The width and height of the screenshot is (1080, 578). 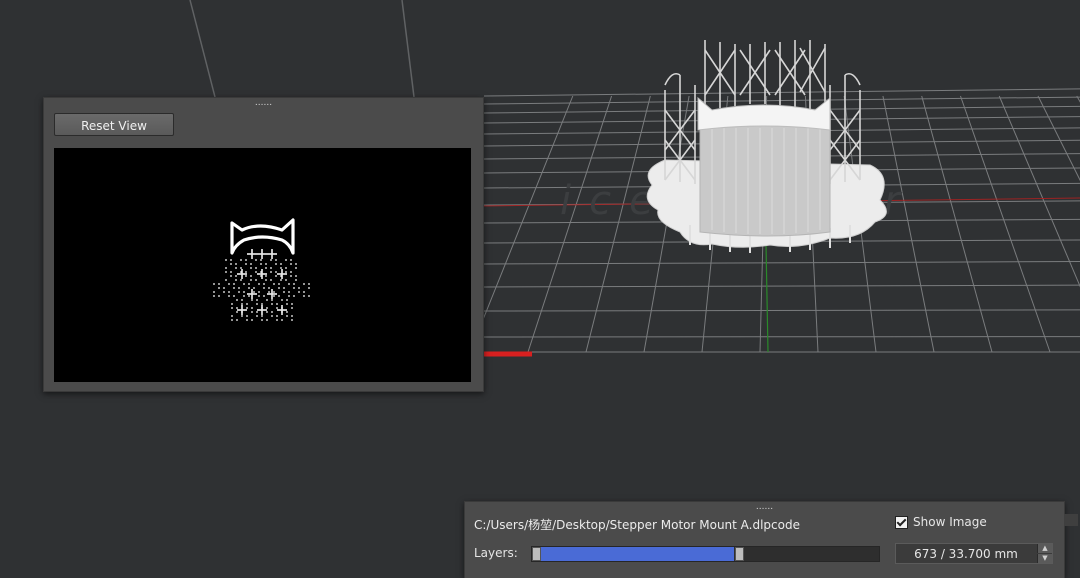 I want to click on layer-spinbox: 673 / 33.700 mm ▲ ▼, so click(x=974, y=553).